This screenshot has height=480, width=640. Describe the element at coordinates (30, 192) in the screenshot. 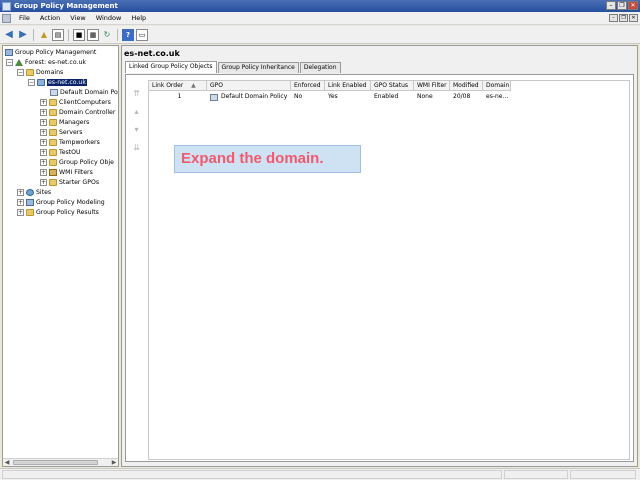

I see `sites-icon` at that location.